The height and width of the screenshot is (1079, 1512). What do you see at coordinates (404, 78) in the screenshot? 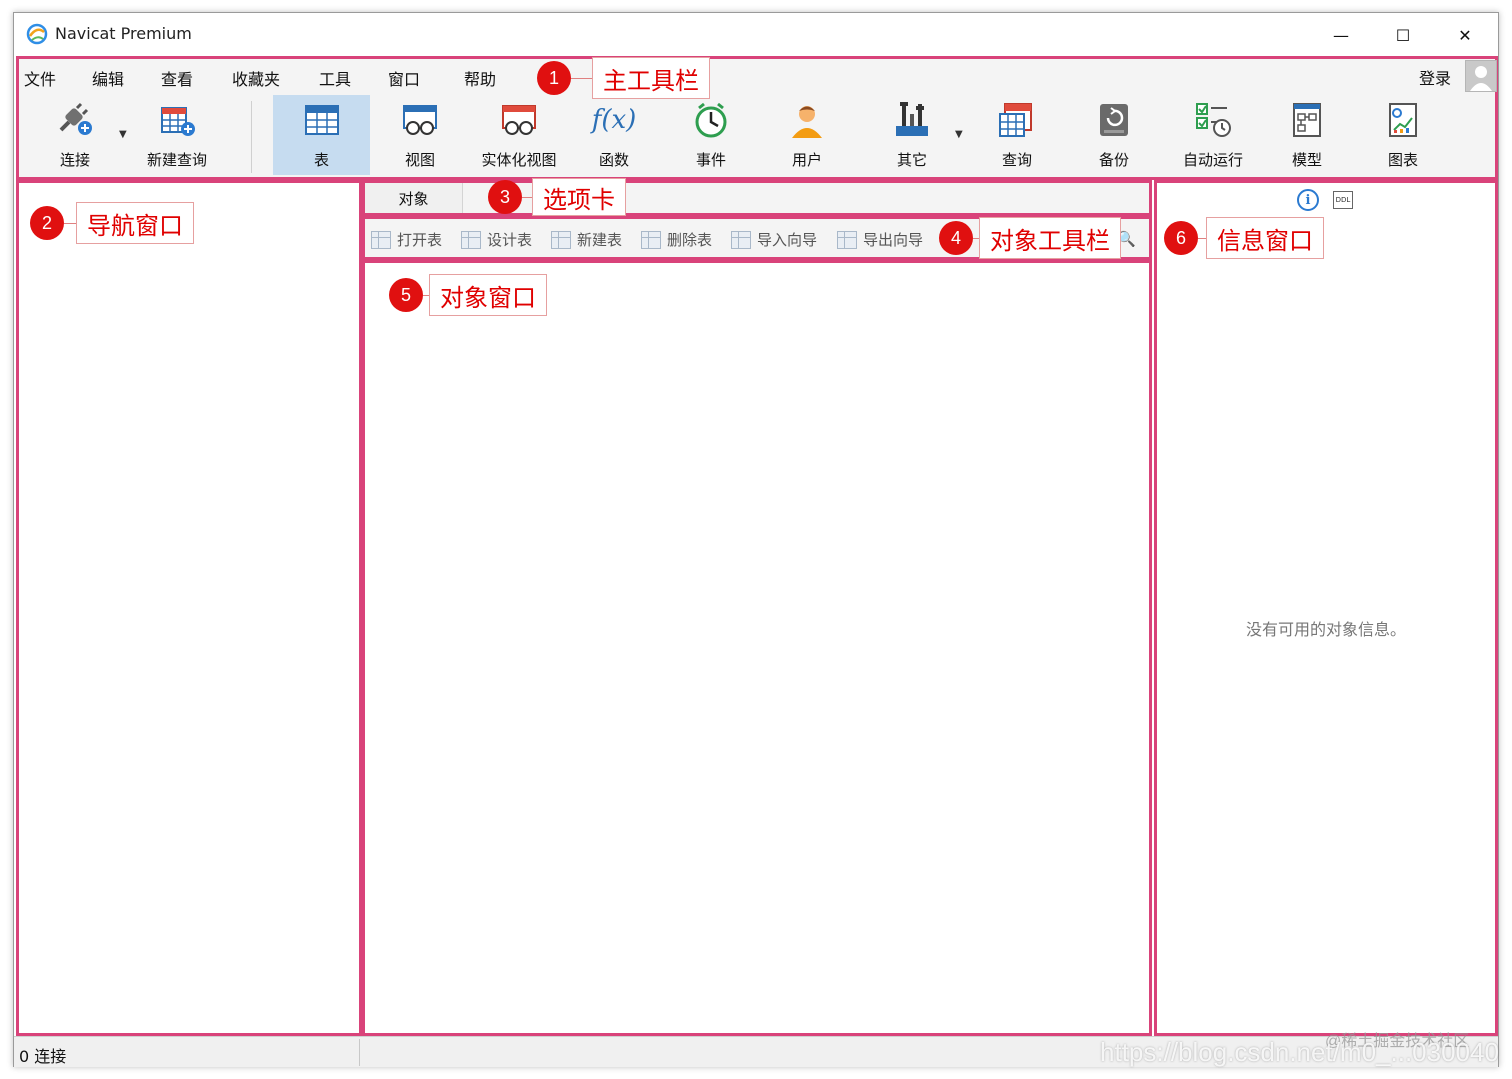
I see `menu-window: 窗口` at bounding box center [404, 78].